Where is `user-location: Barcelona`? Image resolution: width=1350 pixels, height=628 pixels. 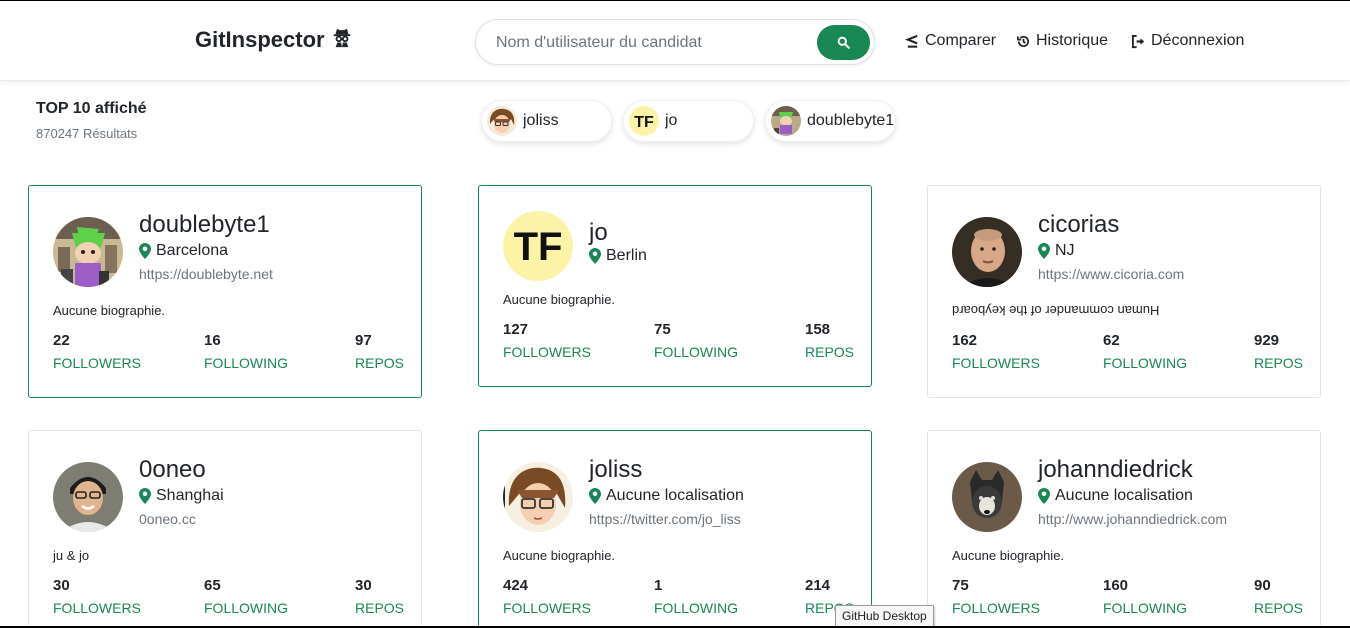 user-location: Barcelona is located at coordinates (183, 251).